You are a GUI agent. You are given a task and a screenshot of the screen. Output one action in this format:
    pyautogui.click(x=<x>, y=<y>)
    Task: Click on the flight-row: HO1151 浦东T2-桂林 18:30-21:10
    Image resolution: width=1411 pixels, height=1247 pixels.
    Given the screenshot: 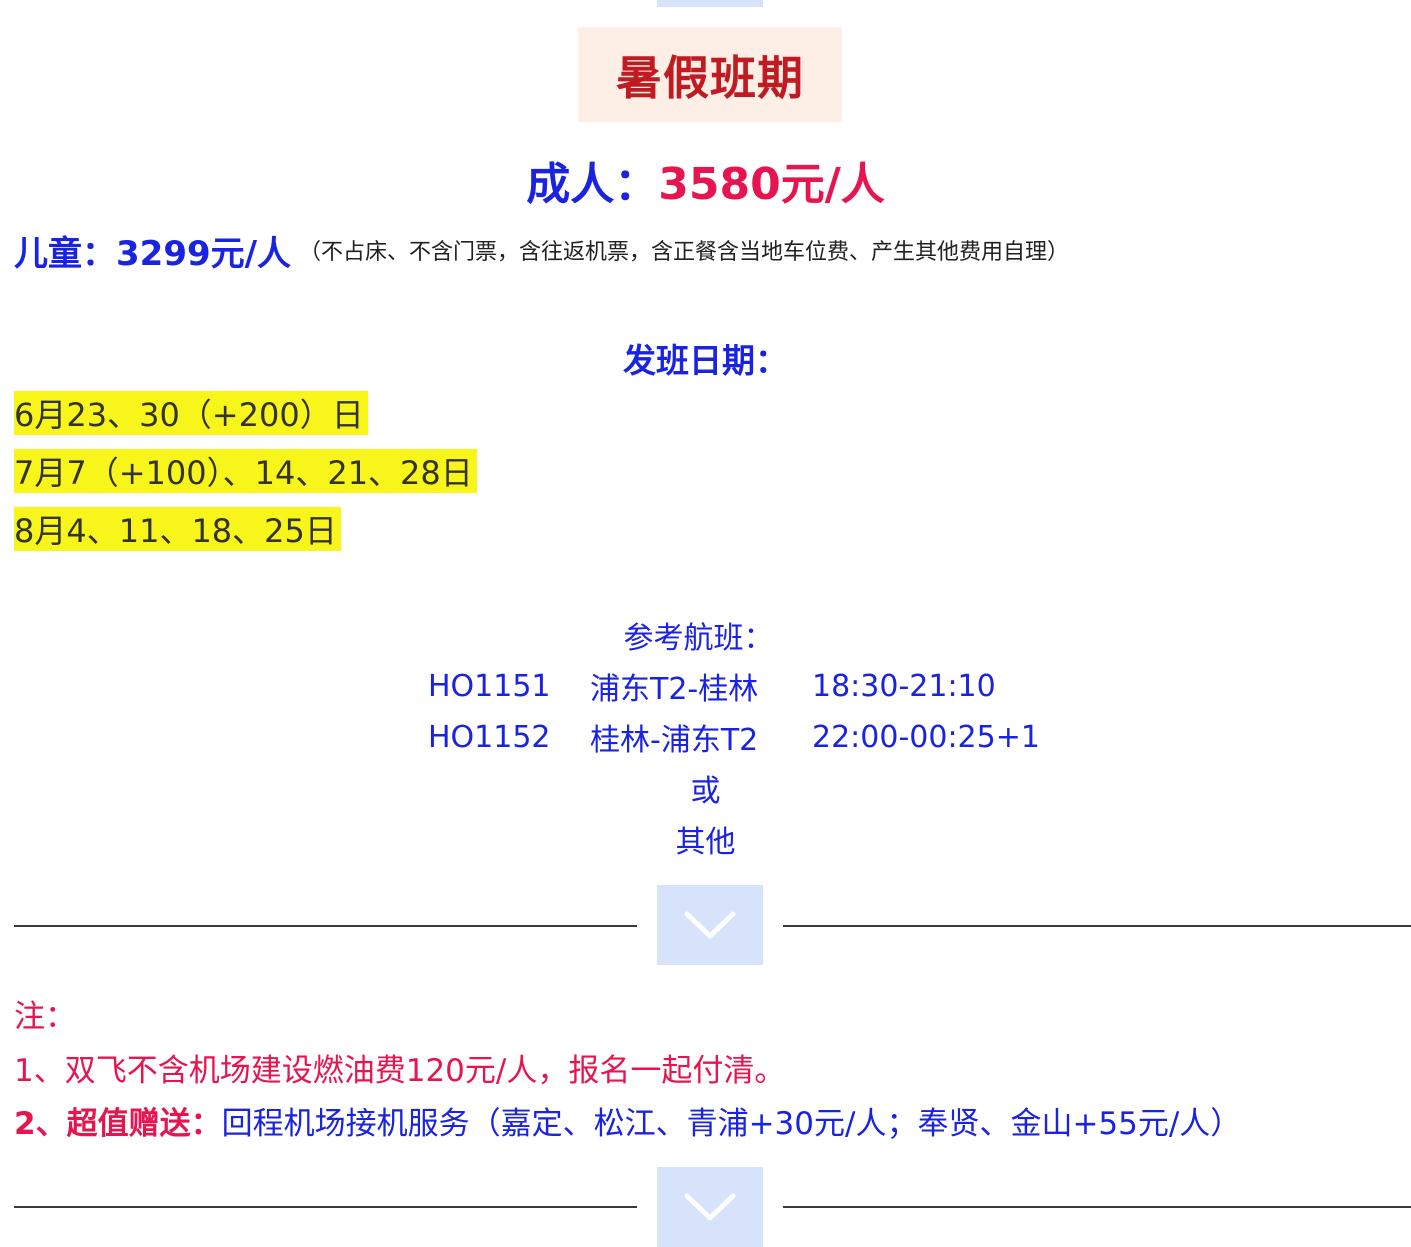 What is the action you would take?
    pyautogui.click(x=712, y=686)
    